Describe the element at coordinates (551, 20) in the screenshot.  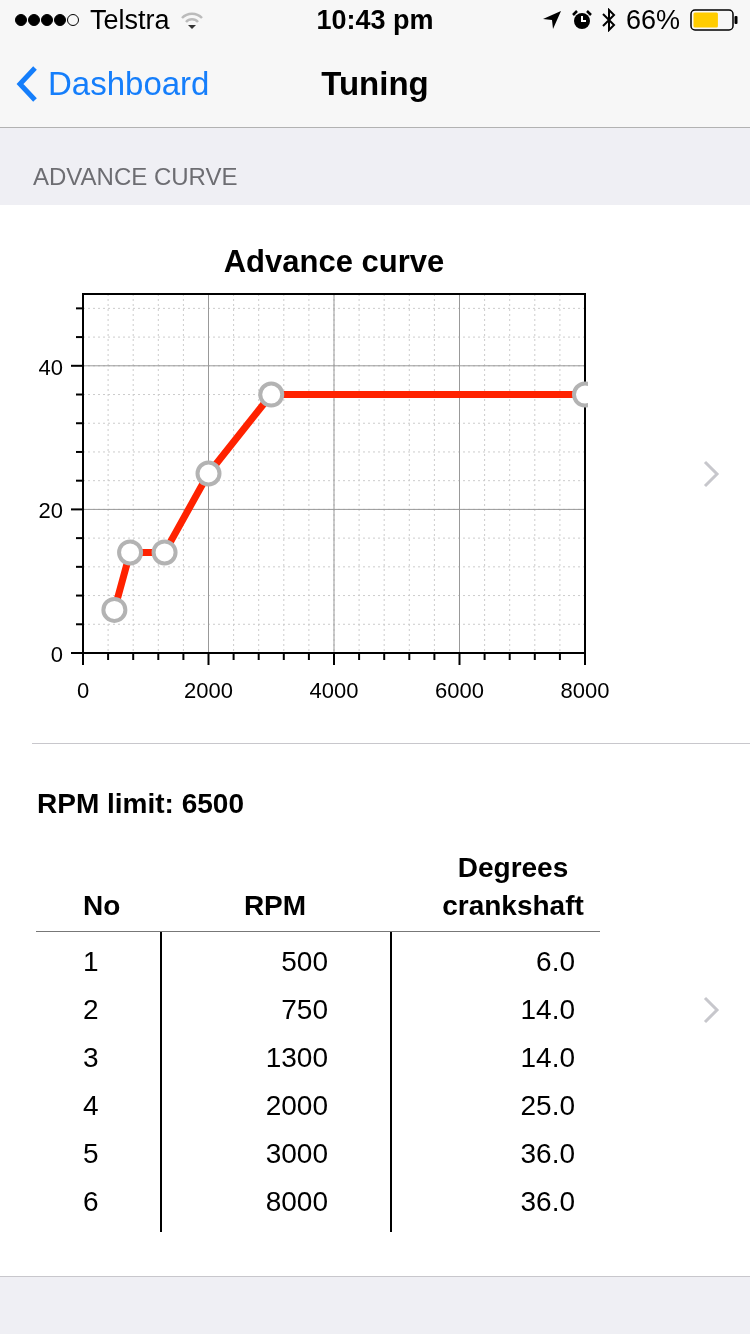
I see `location-arrow-icon` at that location.